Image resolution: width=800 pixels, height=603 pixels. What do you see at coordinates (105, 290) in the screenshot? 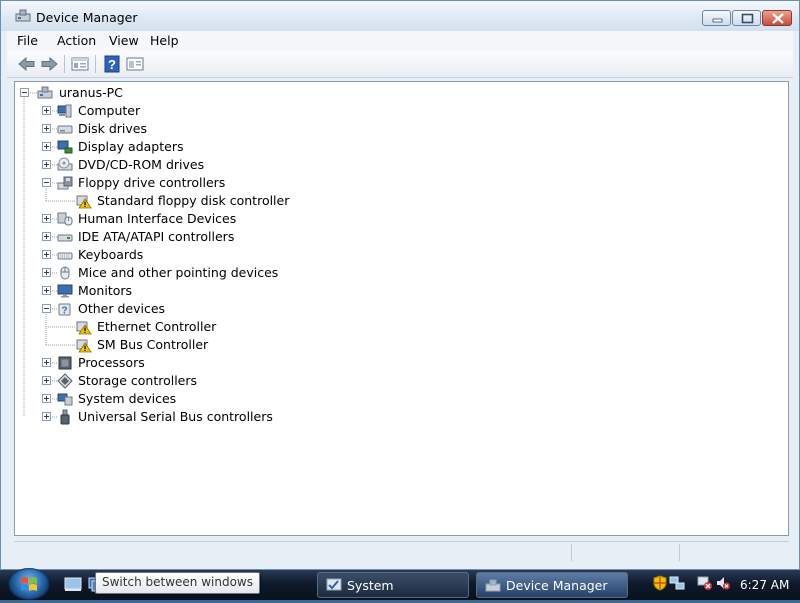
I see `tree-item-label: Monitors` at bounding box center [105, 290].